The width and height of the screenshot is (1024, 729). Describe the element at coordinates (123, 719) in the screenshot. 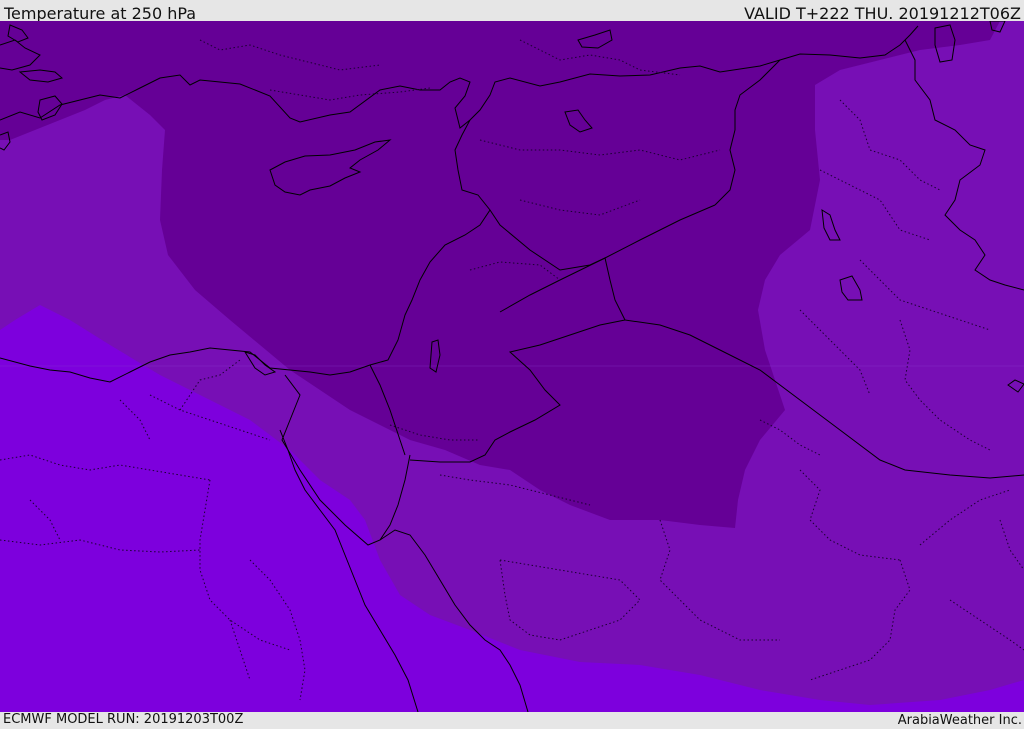

I see `model-run-label: ECMWF MODEL RUN: 20191203T00Z` at that location.